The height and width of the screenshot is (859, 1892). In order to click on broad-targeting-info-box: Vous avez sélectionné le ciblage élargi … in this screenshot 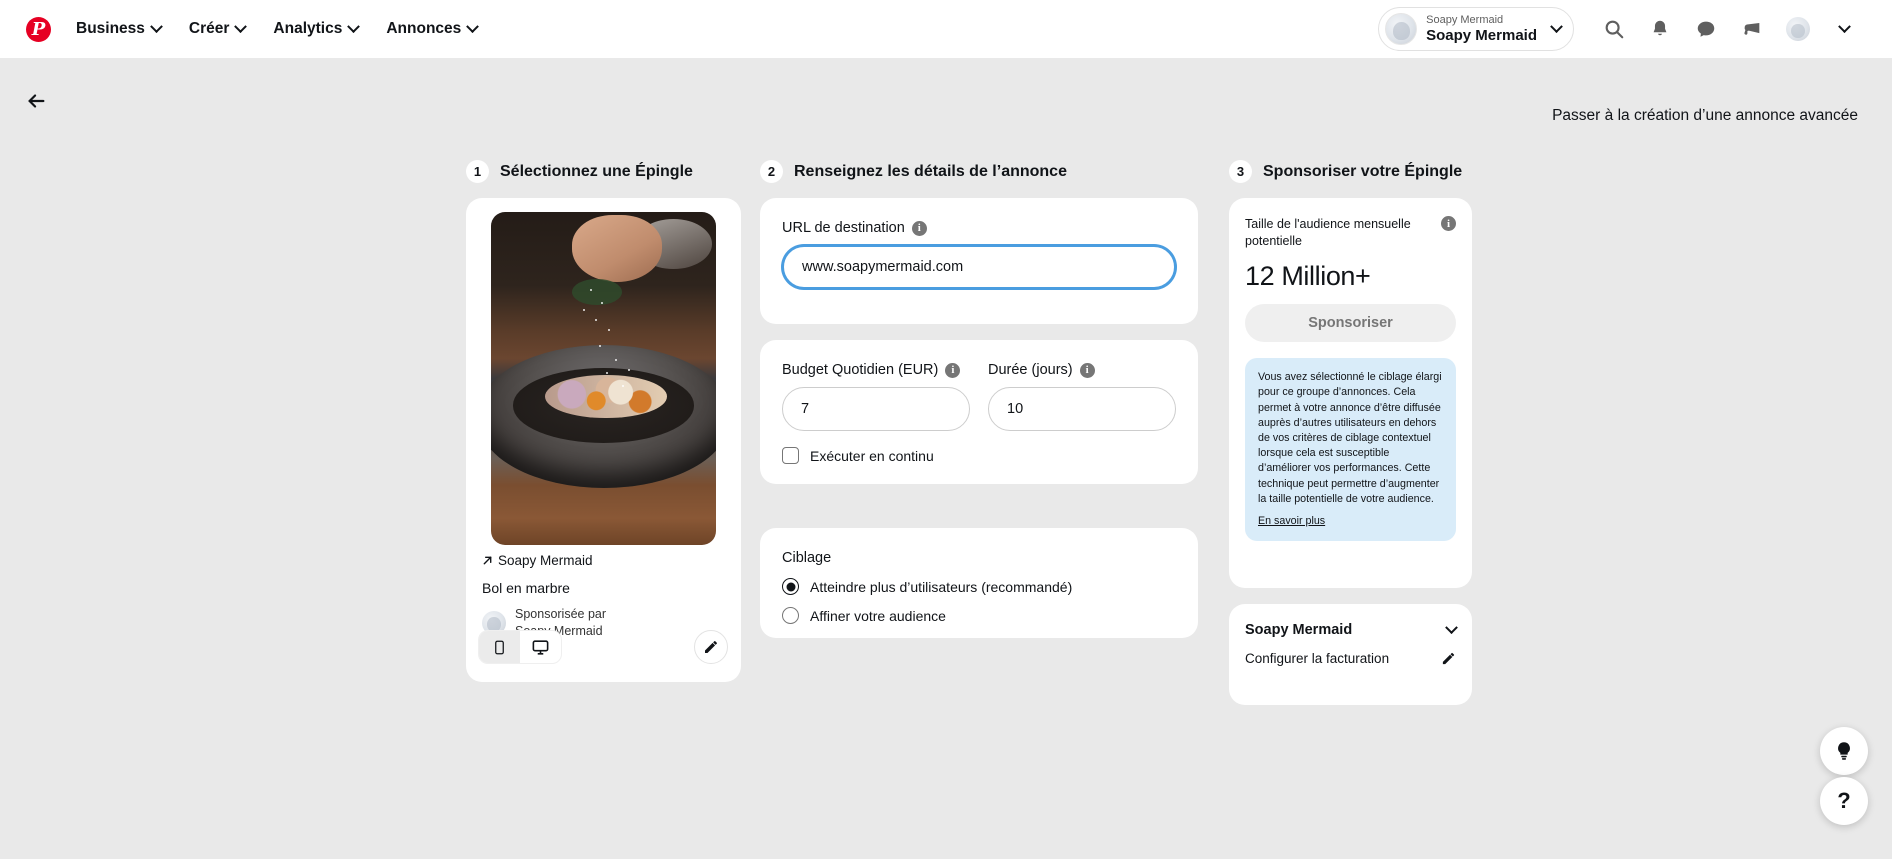, I will do `click(1350, 450)`.